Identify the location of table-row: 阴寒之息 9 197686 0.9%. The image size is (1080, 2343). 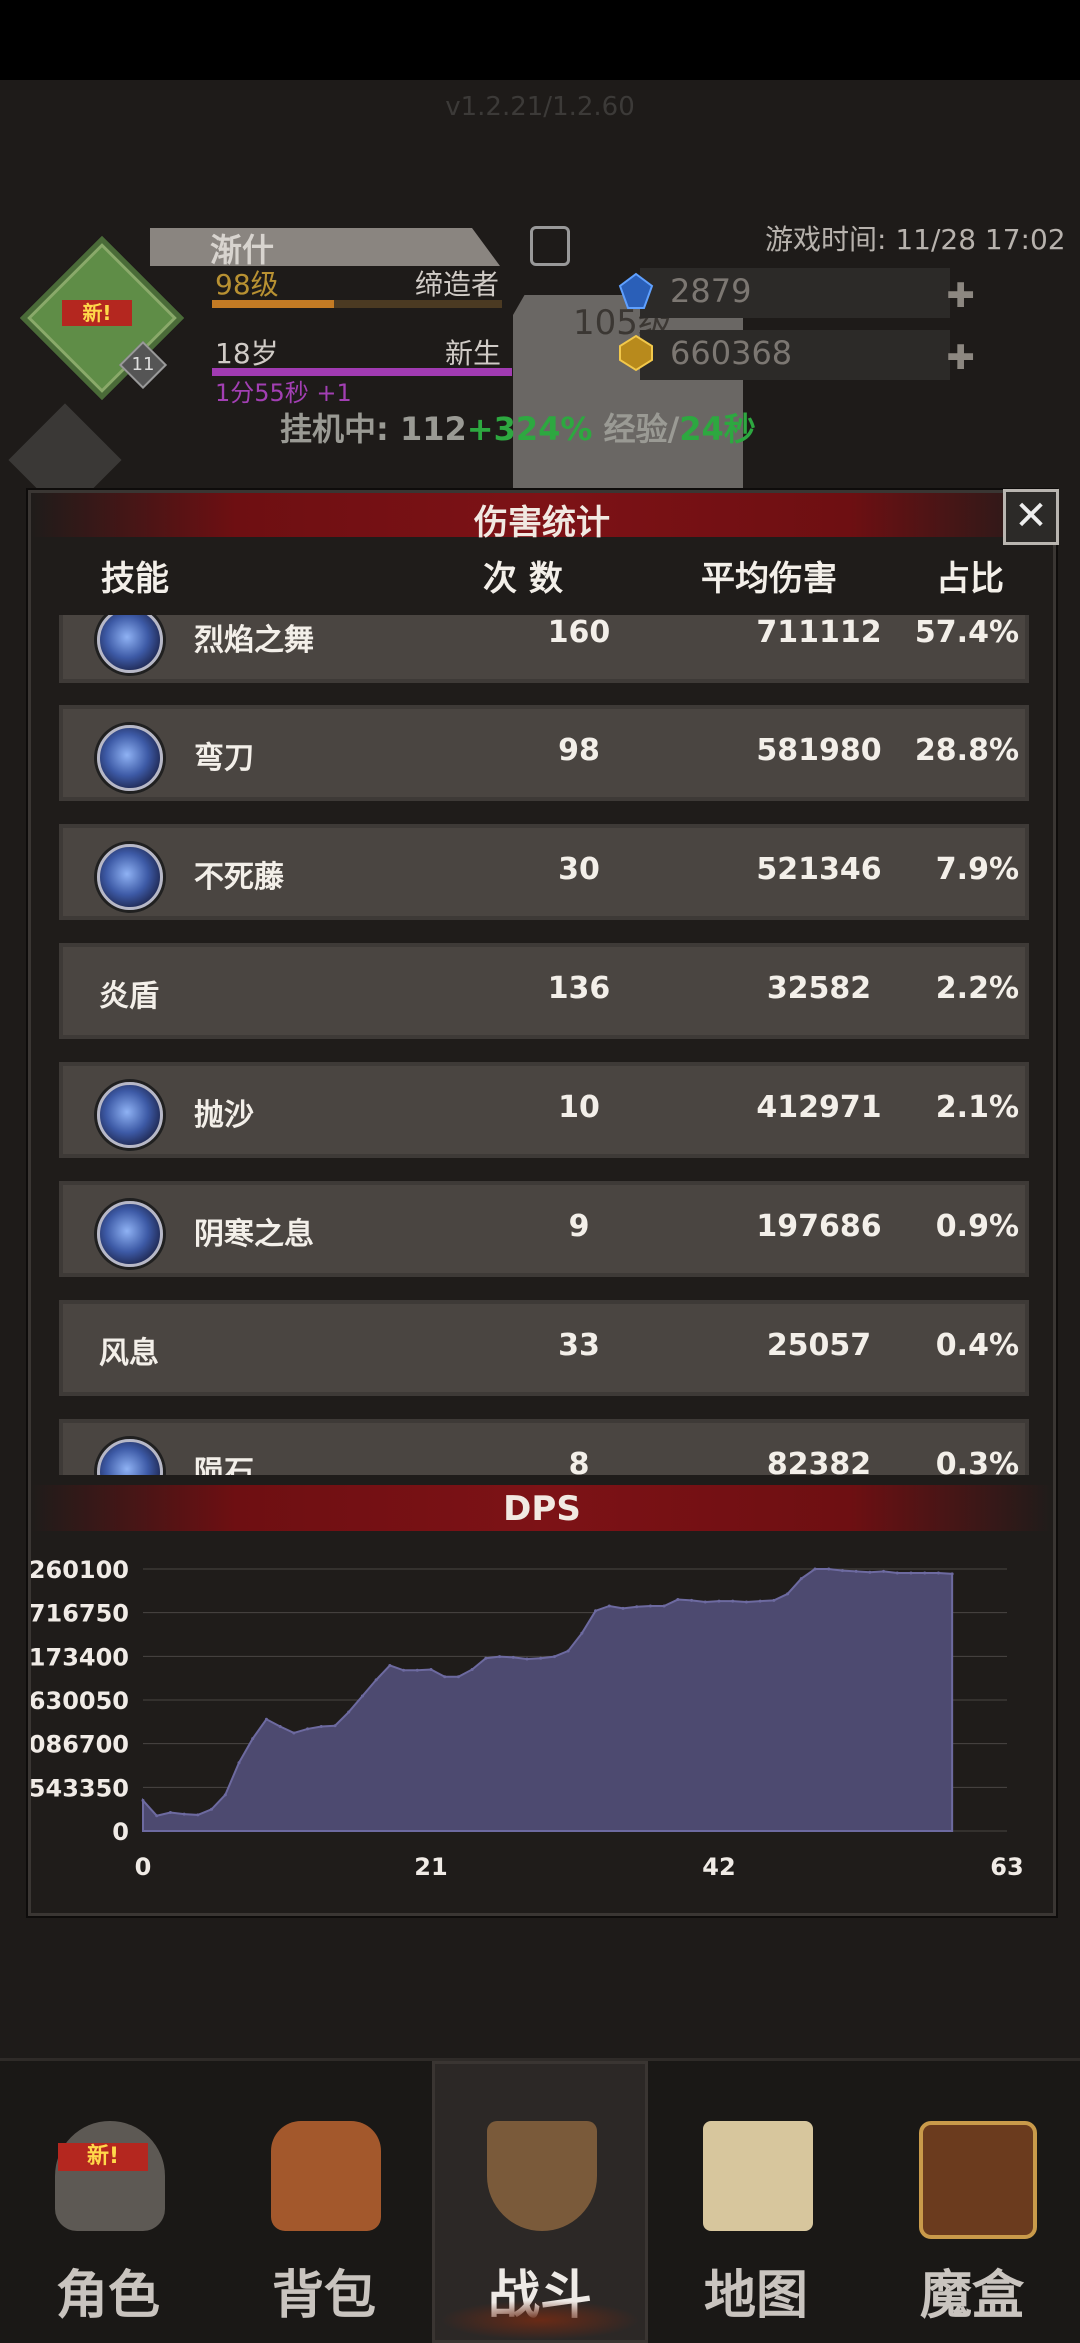
(544, 1229).